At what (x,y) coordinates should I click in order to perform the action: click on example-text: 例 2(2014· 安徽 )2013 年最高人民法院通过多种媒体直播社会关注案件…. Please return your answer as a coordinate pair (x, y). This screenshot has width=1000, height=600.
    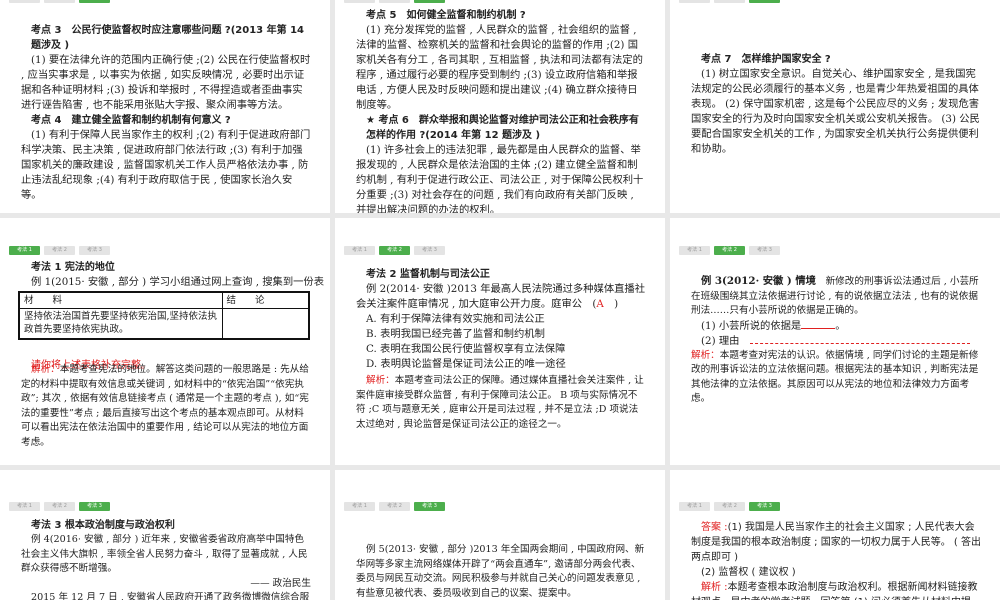
    Looking at the image, I should click on (501, 296).